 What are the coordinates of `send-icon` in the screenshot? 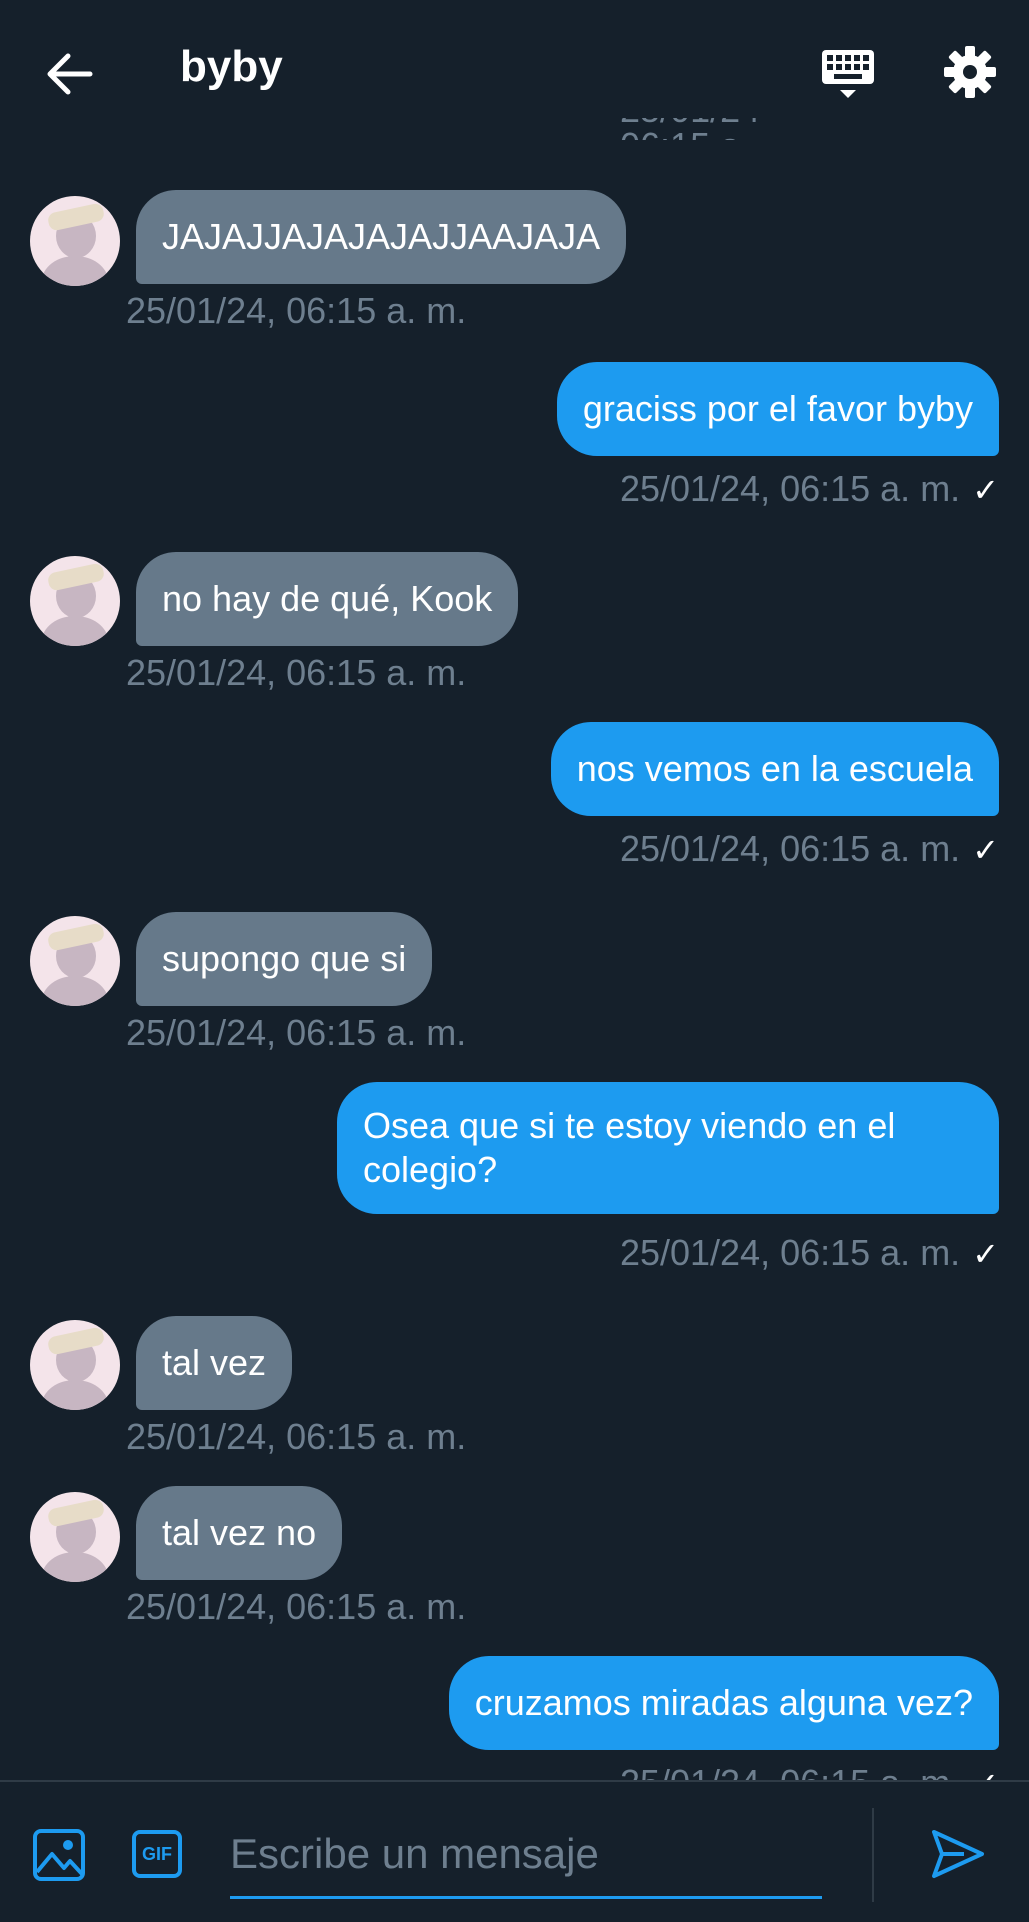 It's located at (958, 1854).